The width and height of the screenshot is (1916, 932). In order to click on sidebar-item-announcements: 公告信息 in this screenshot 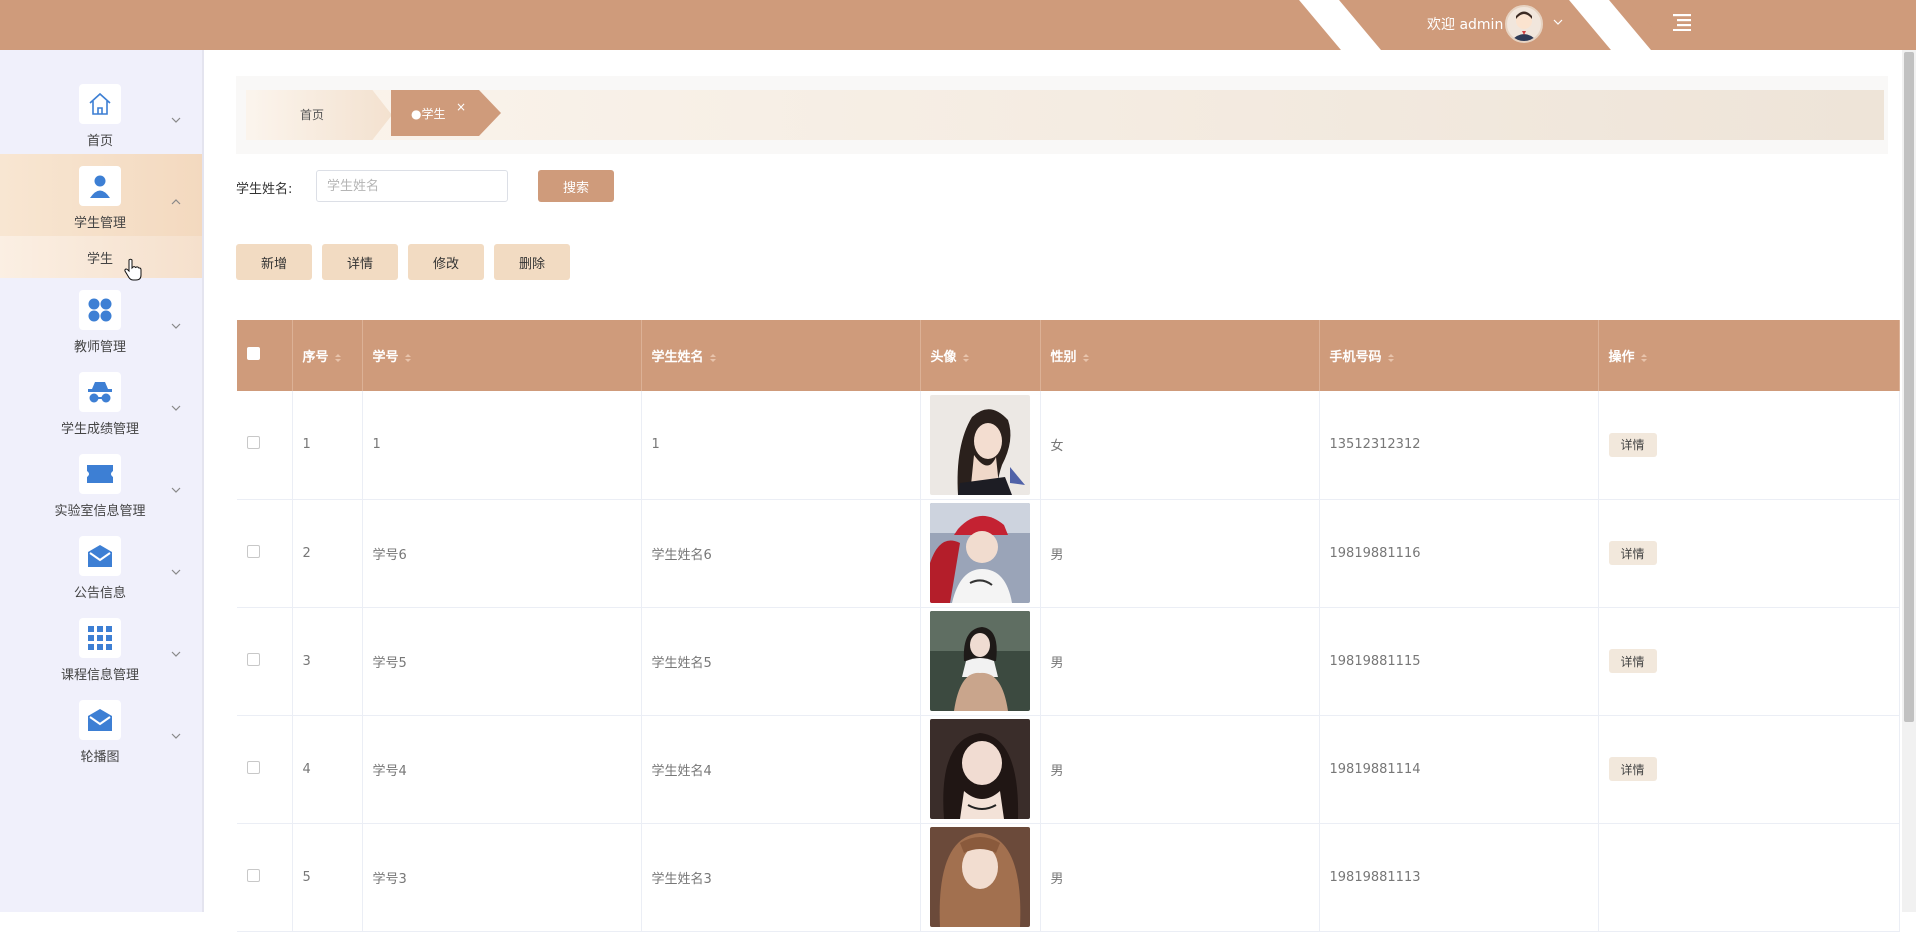, I will do `click(101, 565)`.